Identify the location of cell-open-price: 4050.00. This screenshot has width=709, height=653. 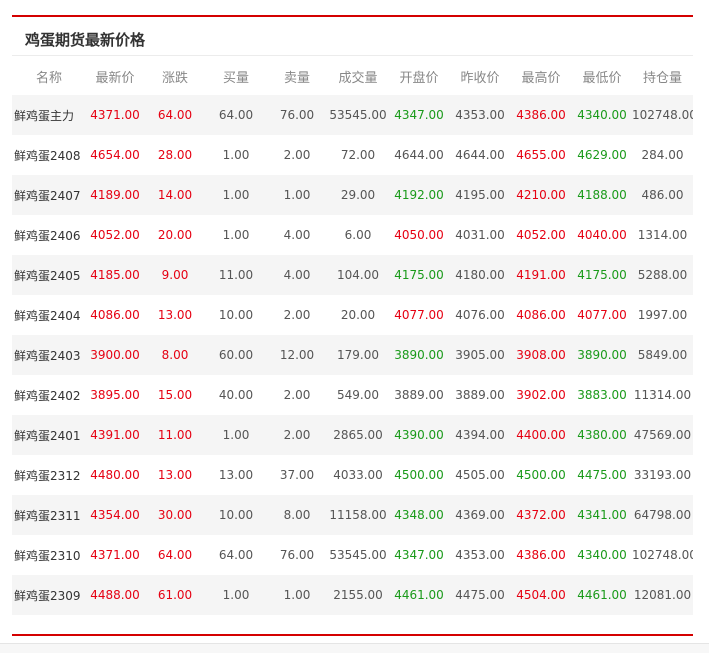
(419, 235).